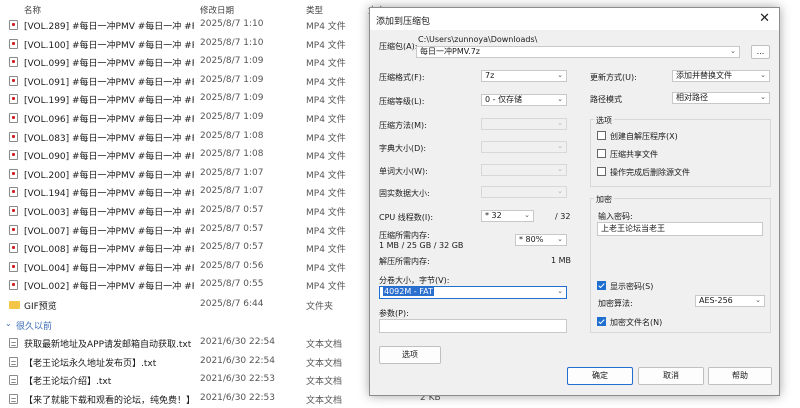 The width and height of the screenshot is (800, 408). I want to click on mem-compress-label: 压缩所需内存:, so click(404, 235).